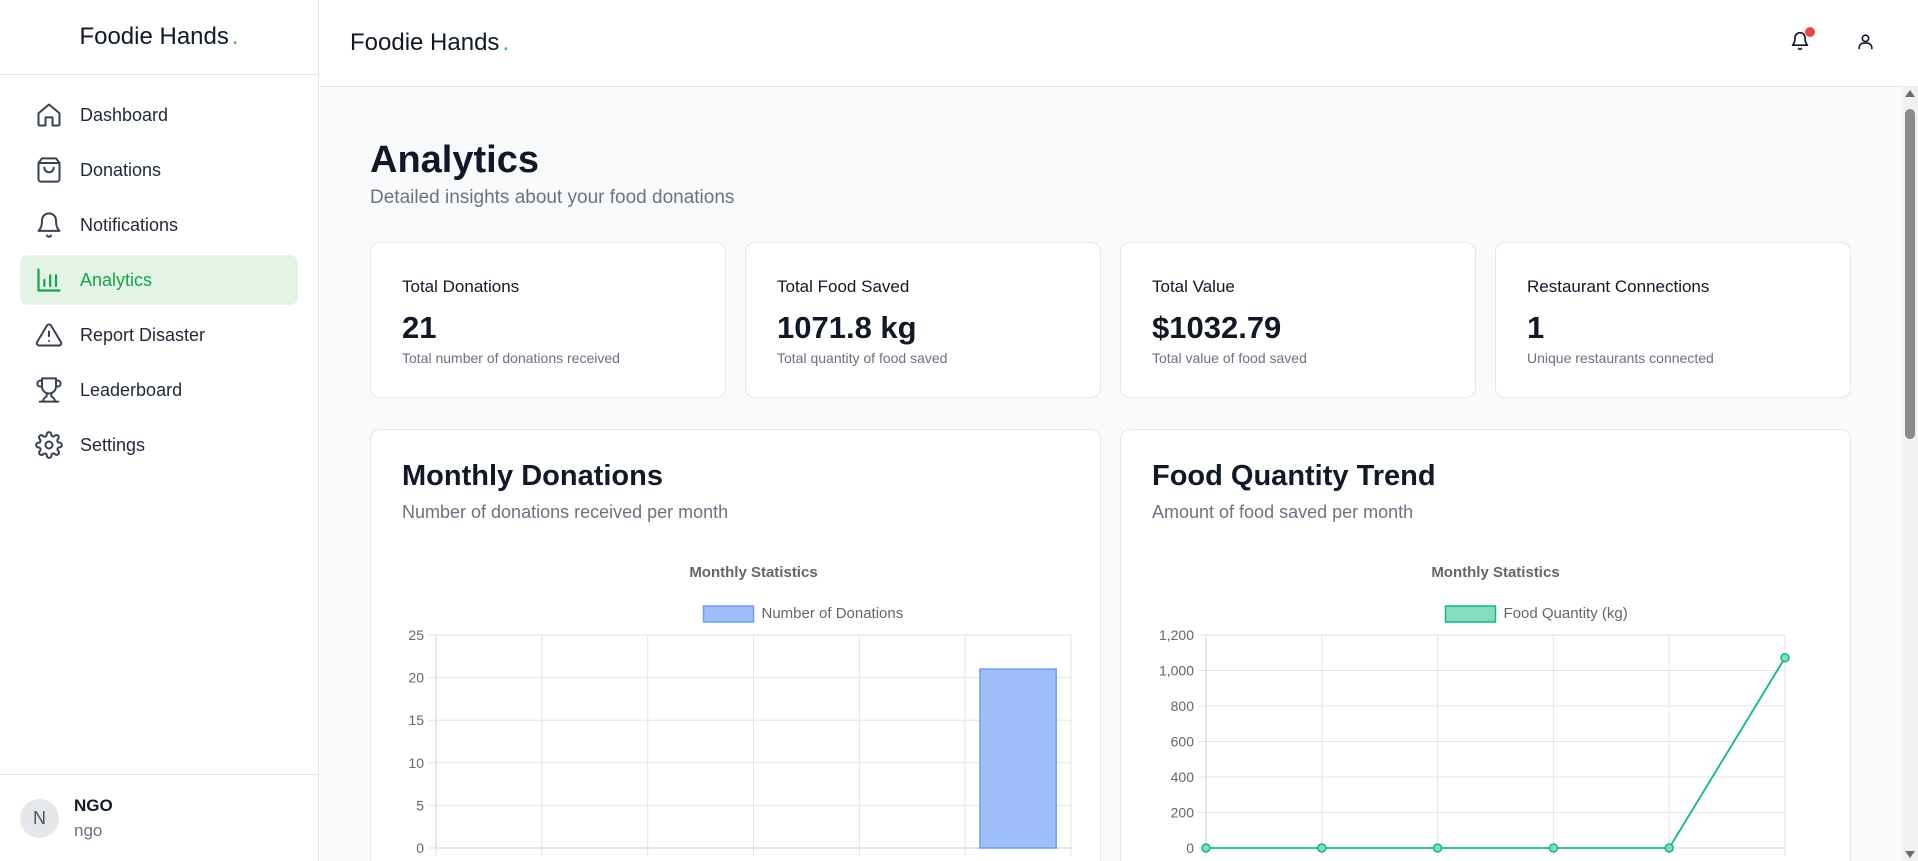 The image size is (1918, 861). Describe the element at coordinates (1183, 777) in the screenshot. I see `y-tick-label: 400` at that location.